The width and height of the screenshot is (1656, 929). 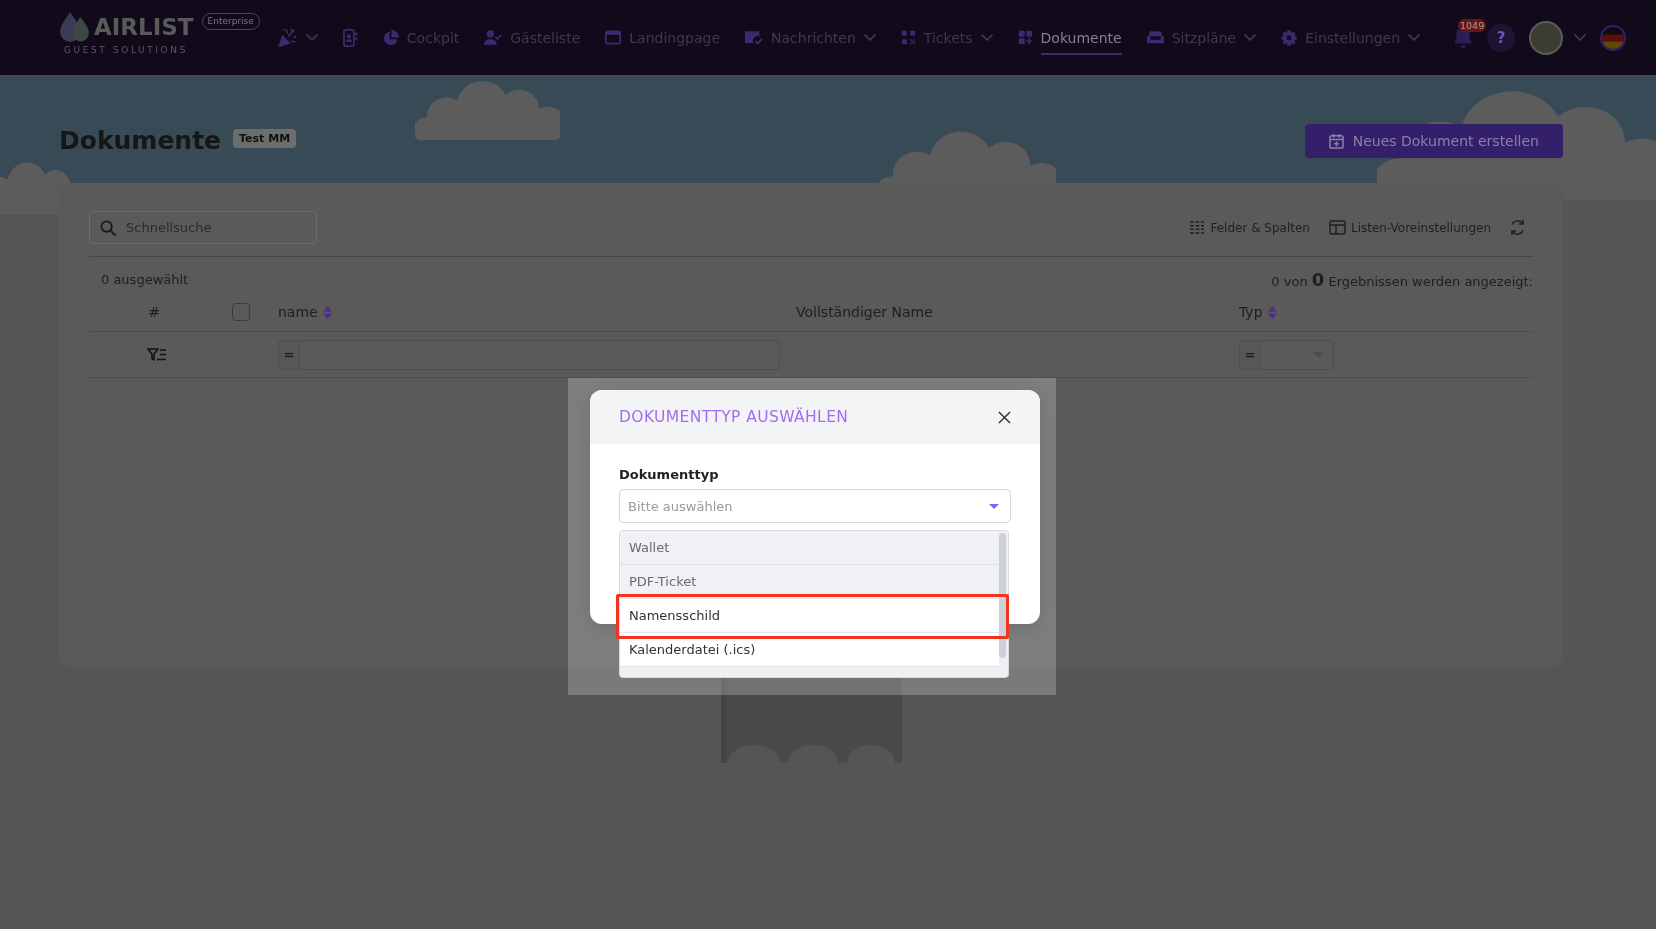 I want to click on field-label: Dokumenttyp, so click(x=669, y=474).